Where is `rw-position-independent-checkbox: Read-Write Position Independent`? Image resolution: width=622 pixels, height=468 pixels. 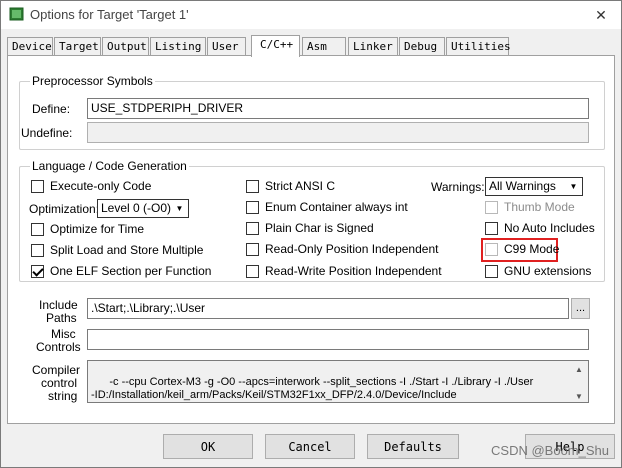
rw-position-independent-checkbox: Read-Write Position Independent is located at coordinates (344, 271).